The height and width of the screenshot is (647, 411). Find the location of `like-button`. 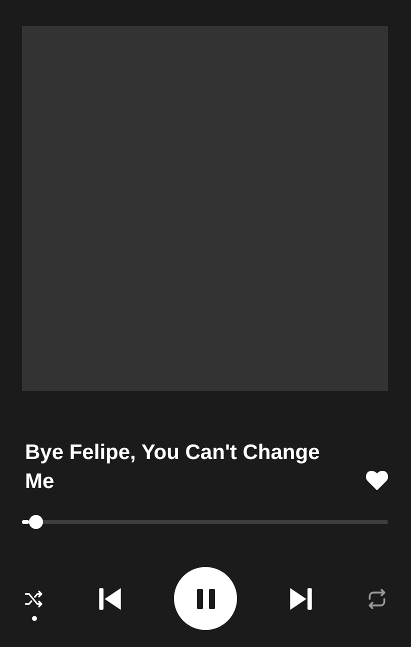

like-button is located at coordinates (377, 480).